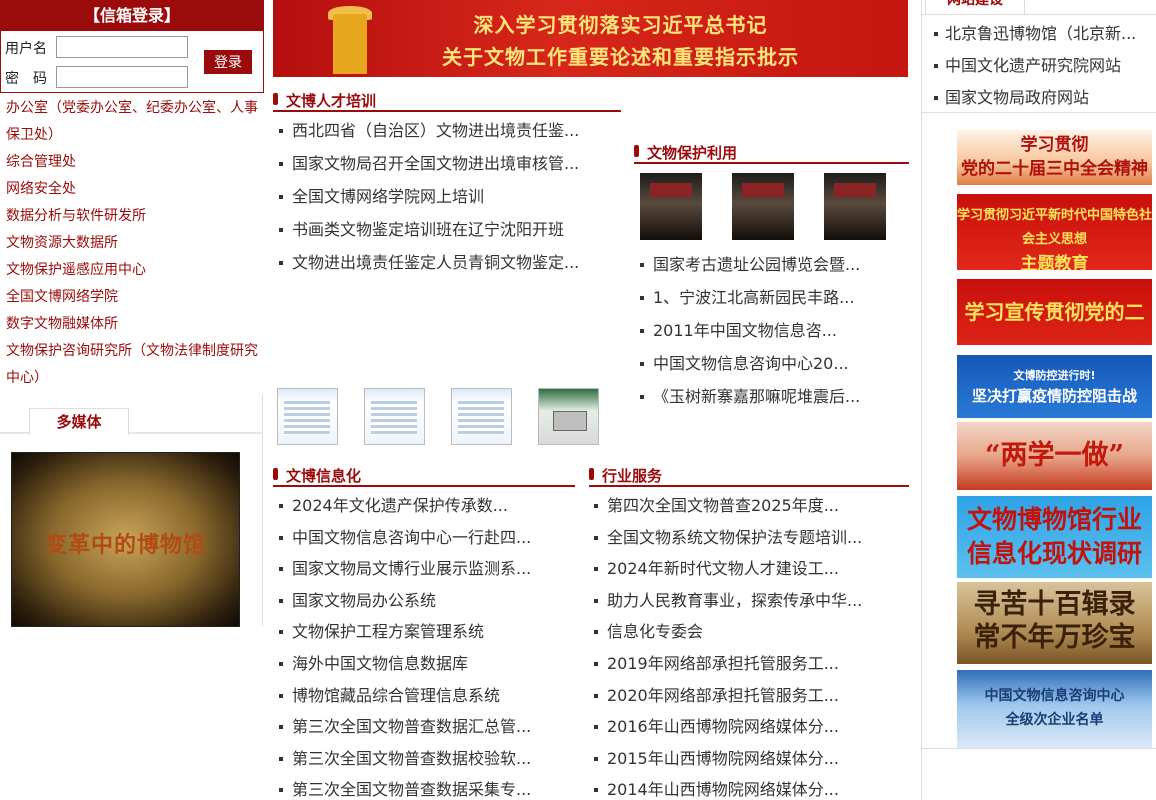  I want to click on column-divider, so click(262, 510).